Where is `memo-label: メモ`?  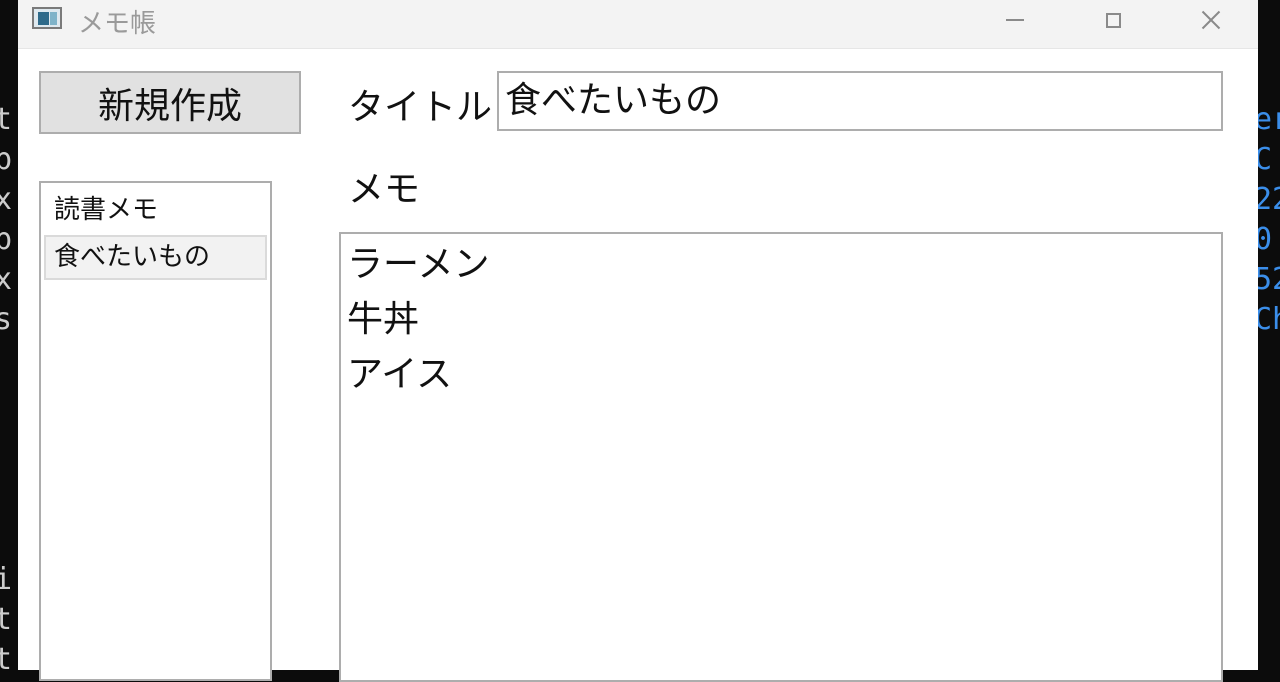
memo-label: メモ is located at coordinates (384, 189).